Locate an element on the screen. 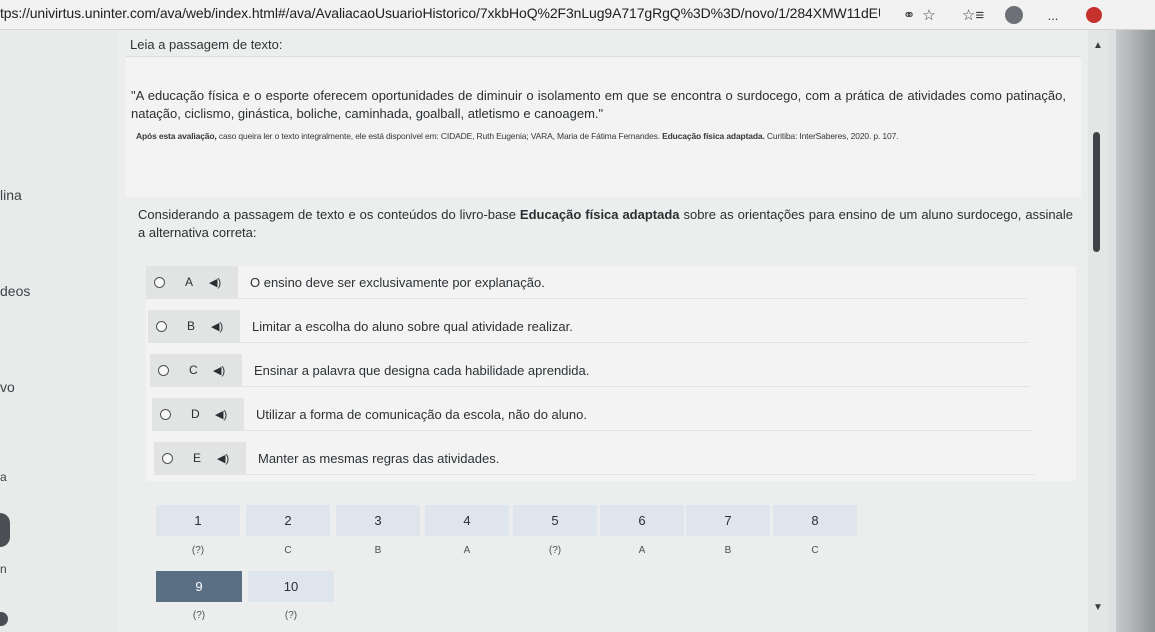 The image size is (1155, 632). question-answer-2: C is located at coordinates (288, 550).